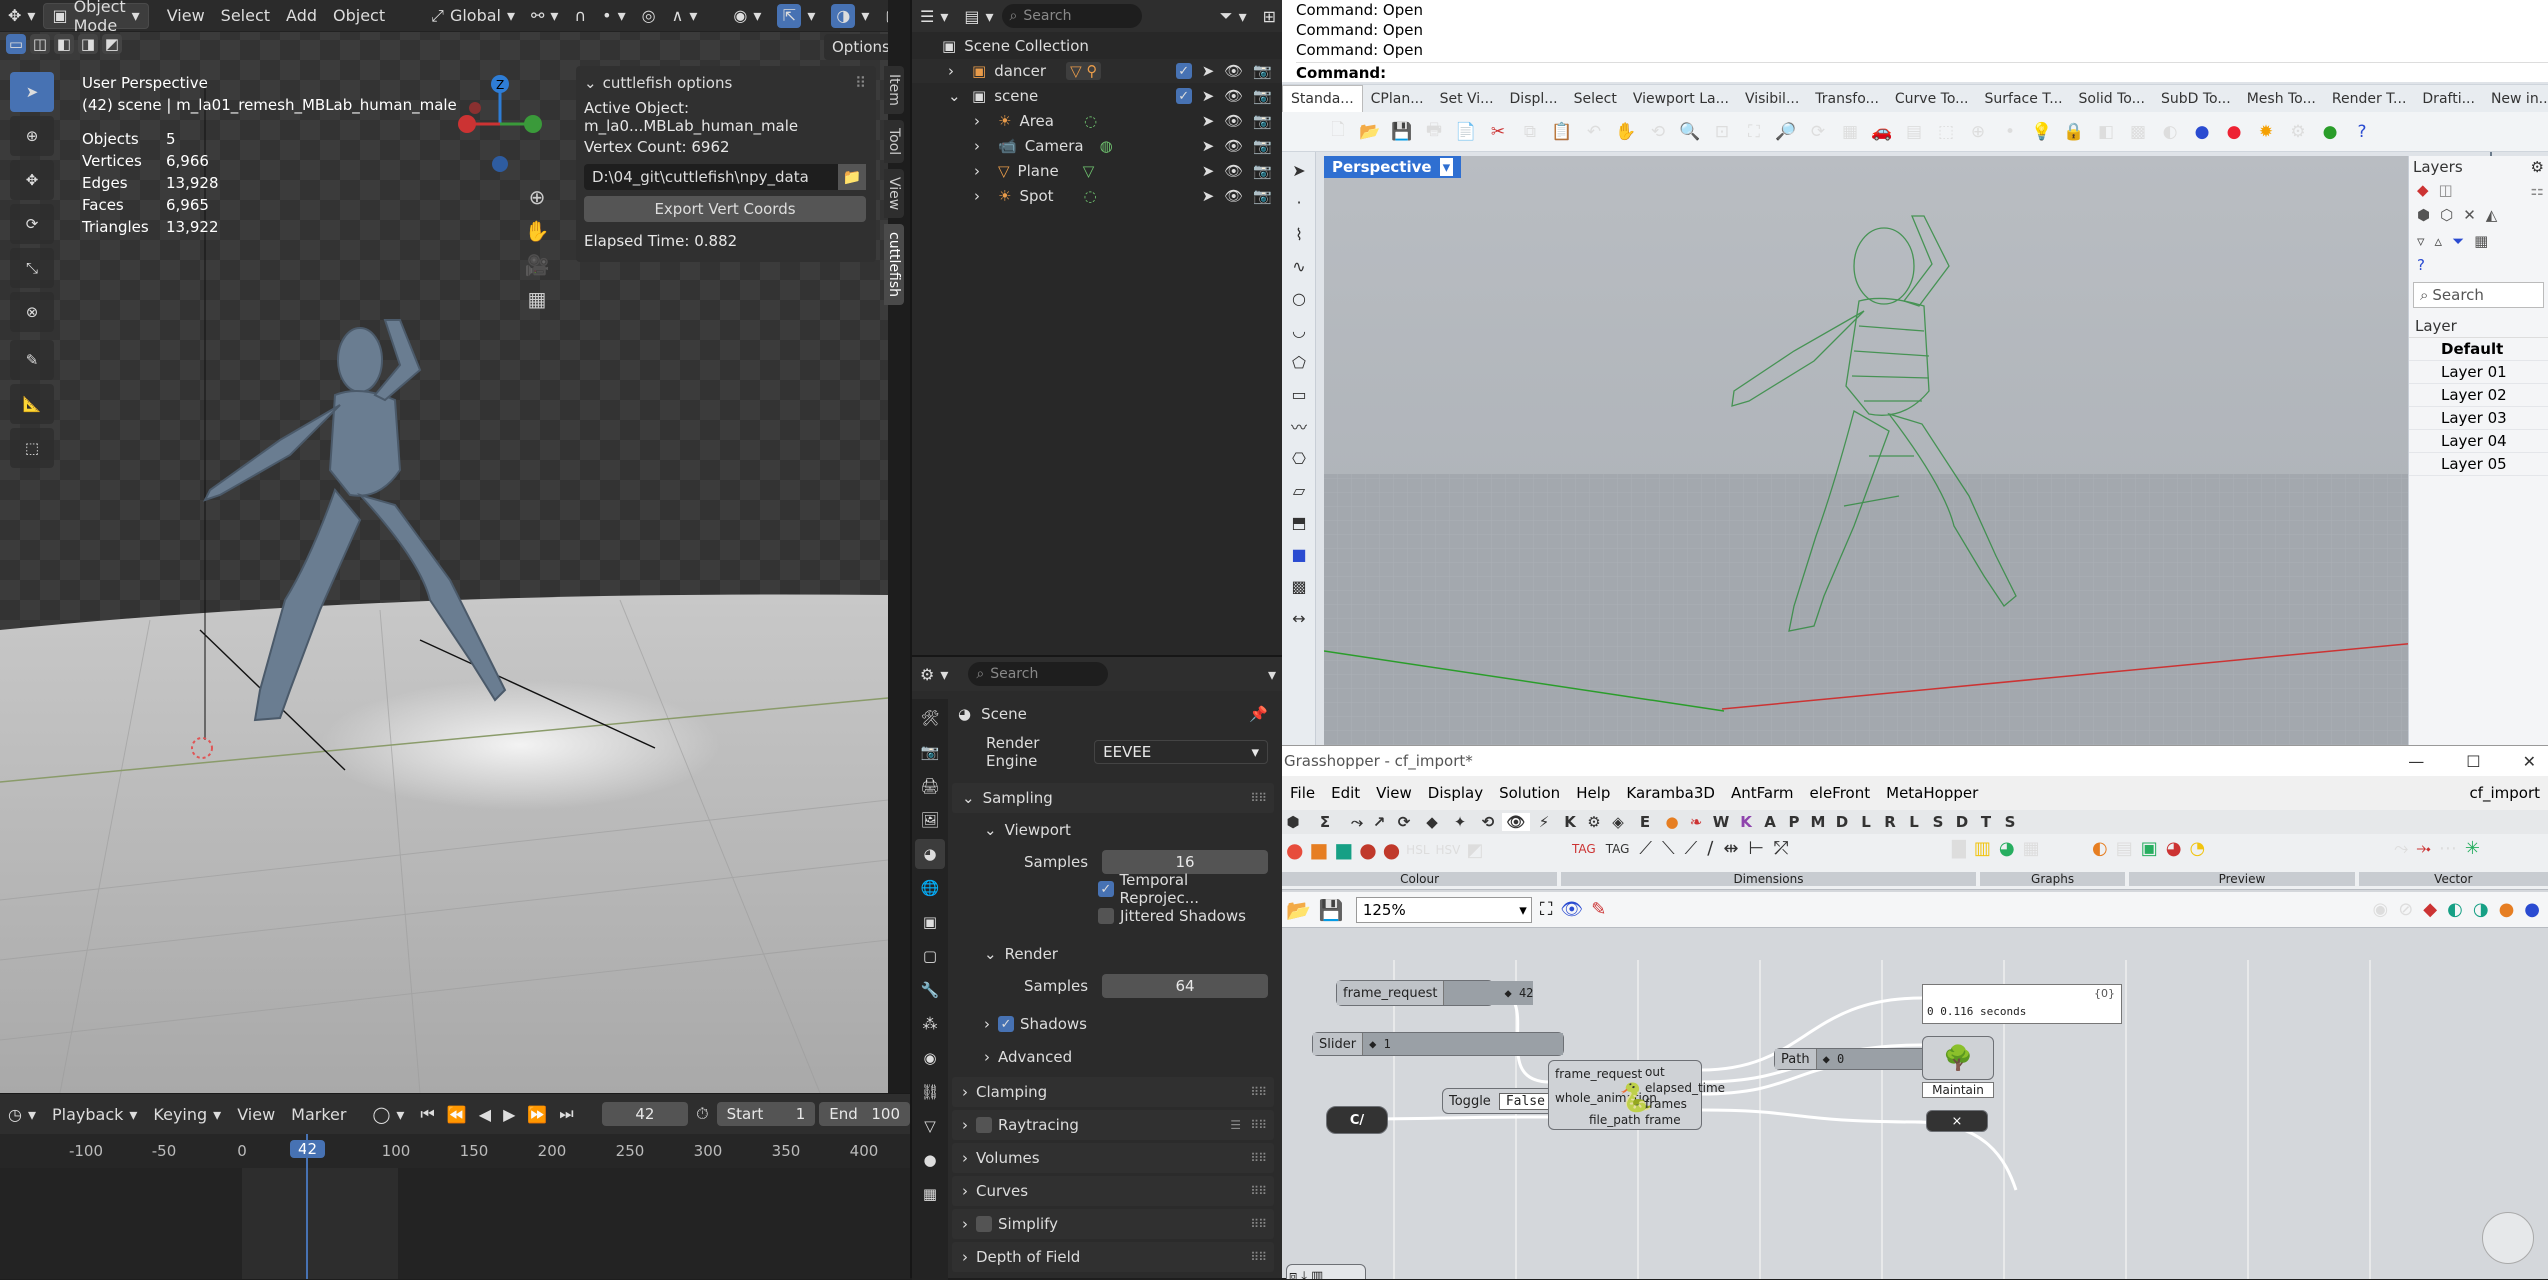 The image size is (2548, 1280). Describe the element at coordinates (930, 1058) in the screenshot. I see `physics-tab-icon: ◉` at that location.